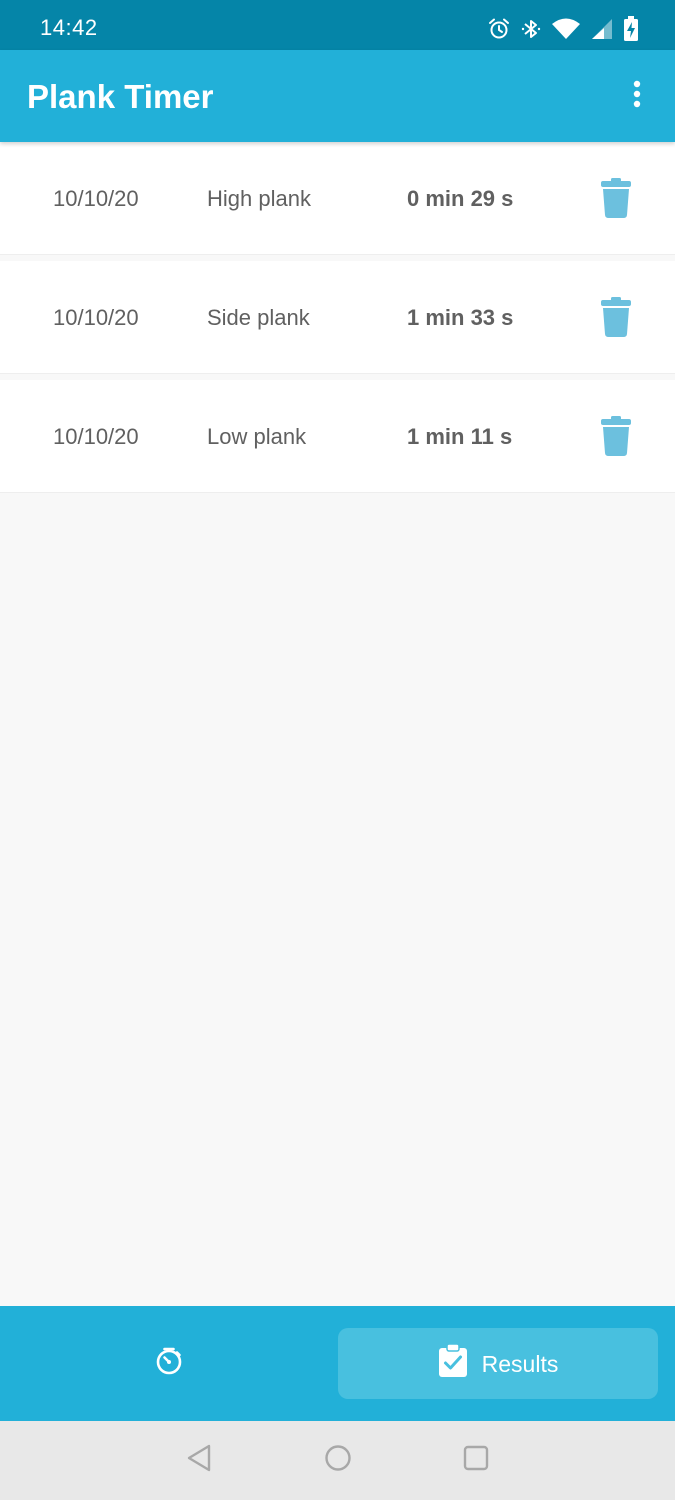  Describe the element at coordinates (602, 29) in the screenshot. I see `cell-signal-icon` at that location.